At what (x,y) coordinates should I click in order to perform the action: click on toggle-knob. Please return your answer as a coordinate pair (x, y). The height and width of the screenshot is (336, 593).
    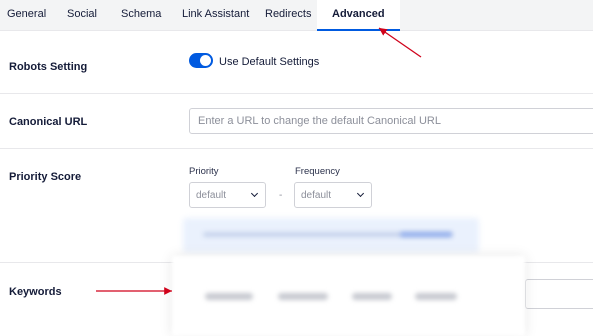
    Looking at the image, I should click on (205, 60).